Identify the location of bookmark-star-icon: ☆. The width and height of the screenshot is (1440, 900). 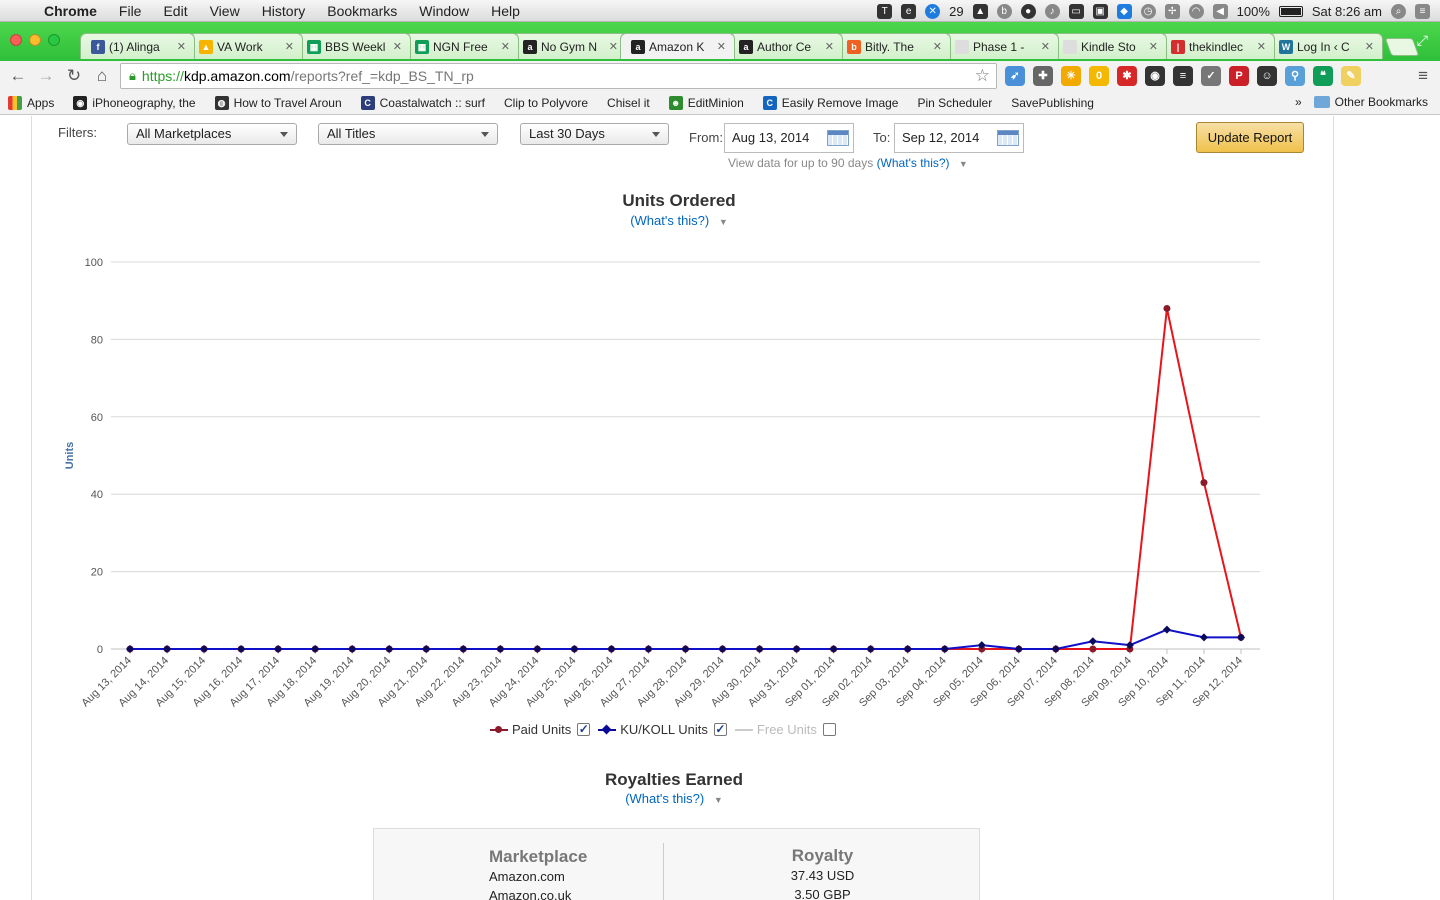
(982, 76).